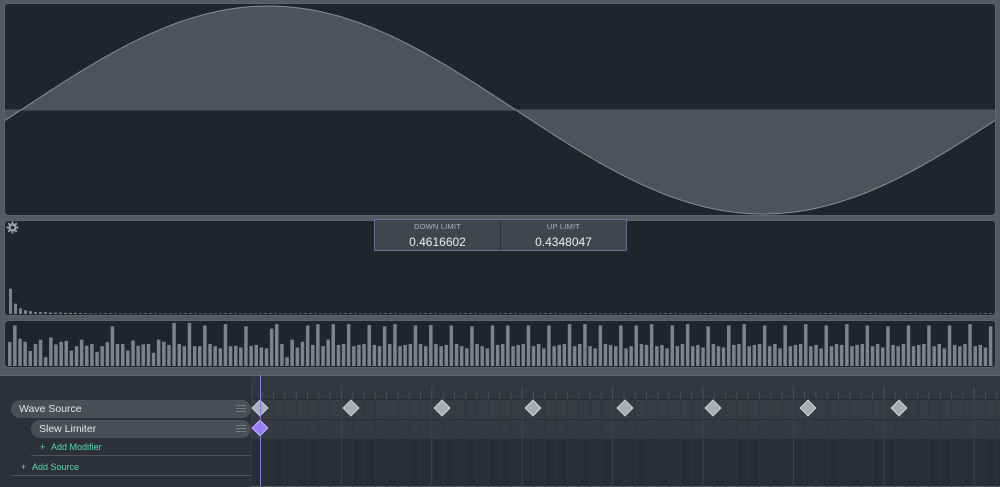  I want to click on up-limit-control: UP LIMIT 0.4348047, so click(563, 235).